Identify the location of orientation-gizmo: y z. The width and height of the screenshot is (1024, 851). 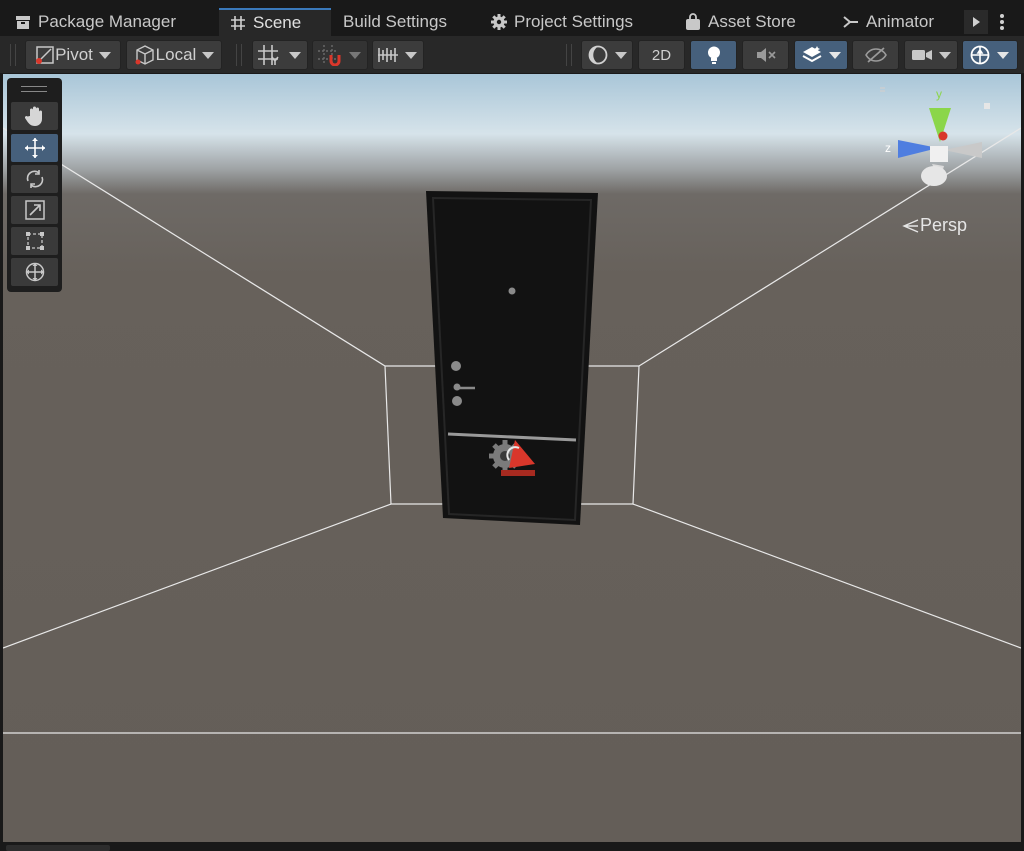
(935, 140).